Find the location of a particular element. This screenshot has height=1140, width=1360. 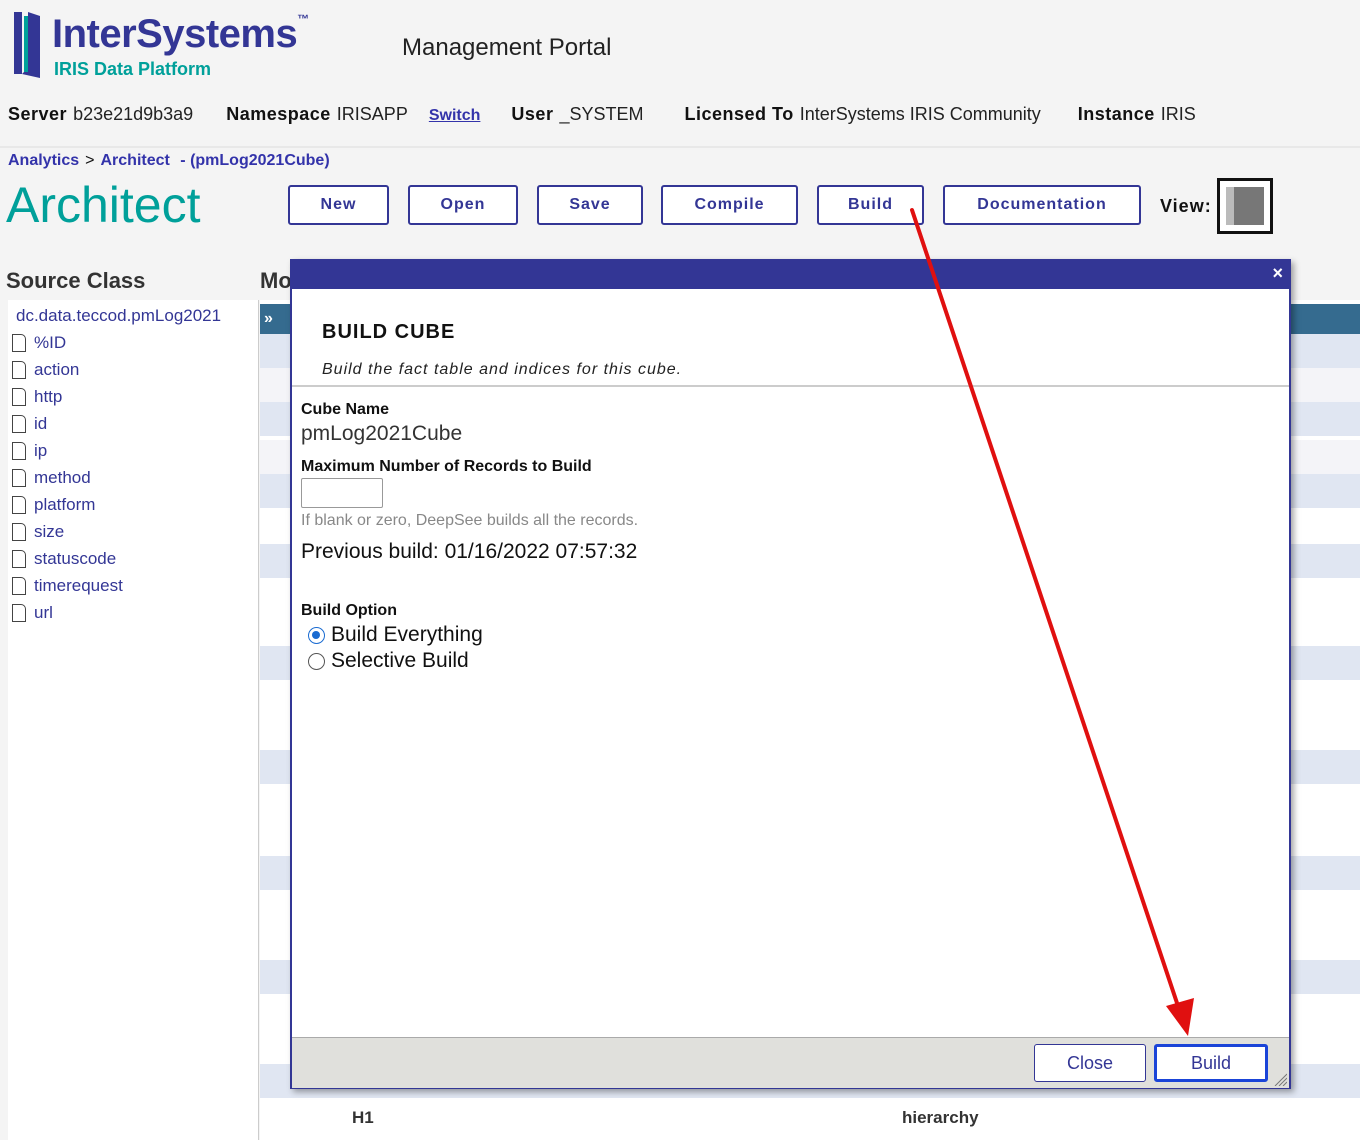

previous-build-text: Previous build: 01/16/2022 07:57:32 is located at coordinates (469, 551).